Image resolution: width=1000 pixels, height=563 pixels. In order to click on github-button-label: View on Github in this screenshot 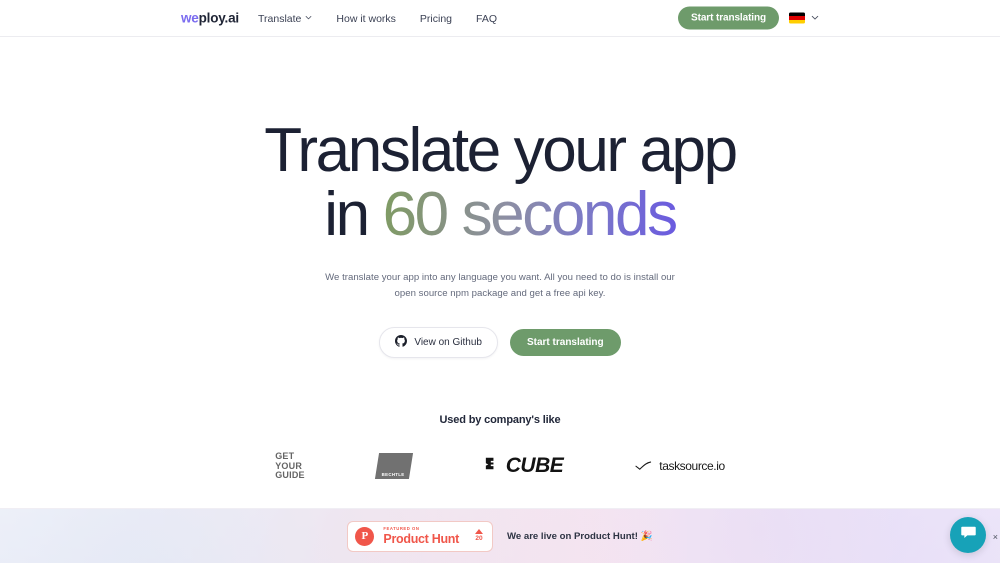, I will do `click(448, 343)`.